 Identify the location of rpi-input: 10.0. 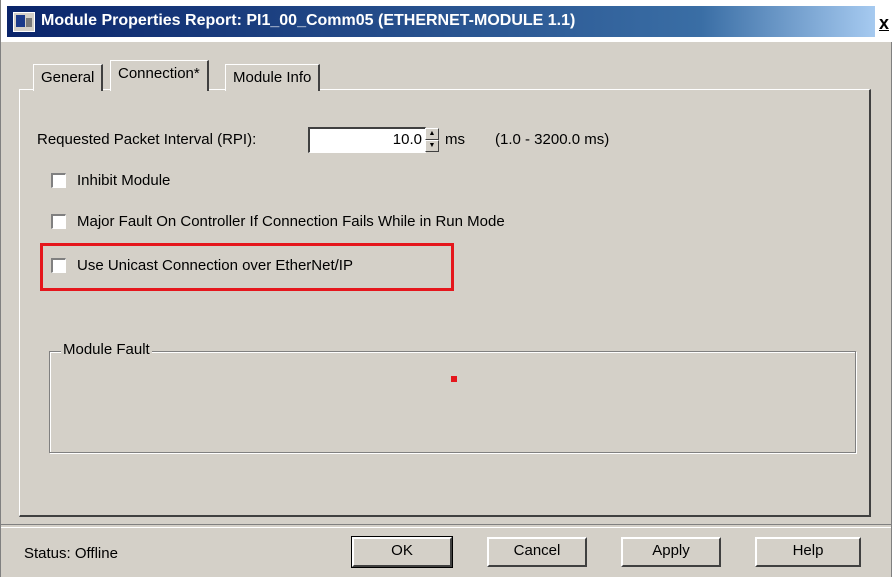
(367, 140).